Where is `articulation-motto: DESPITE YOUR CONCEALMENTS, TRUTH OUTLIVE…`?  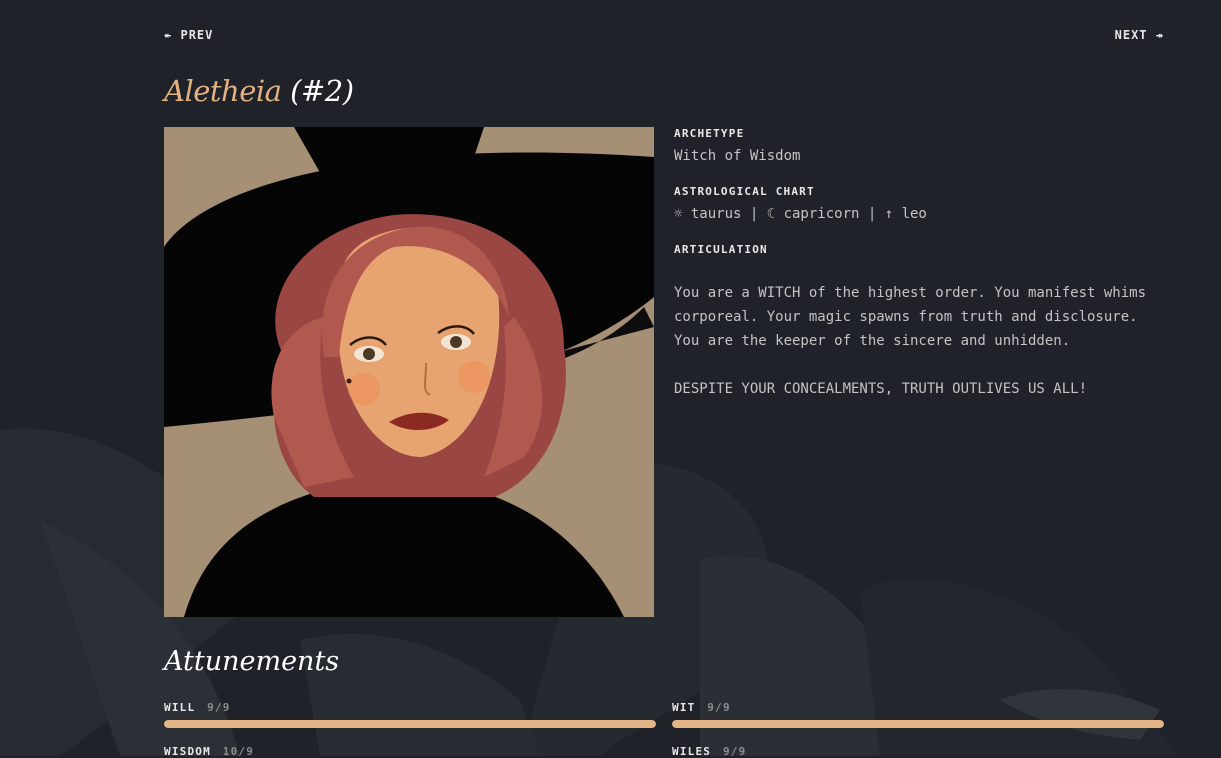
articulation-motto: DESPITE YOUR CONCEALMENTS, TRUTH OUTLIVE… is located at coordinates (881, 389).